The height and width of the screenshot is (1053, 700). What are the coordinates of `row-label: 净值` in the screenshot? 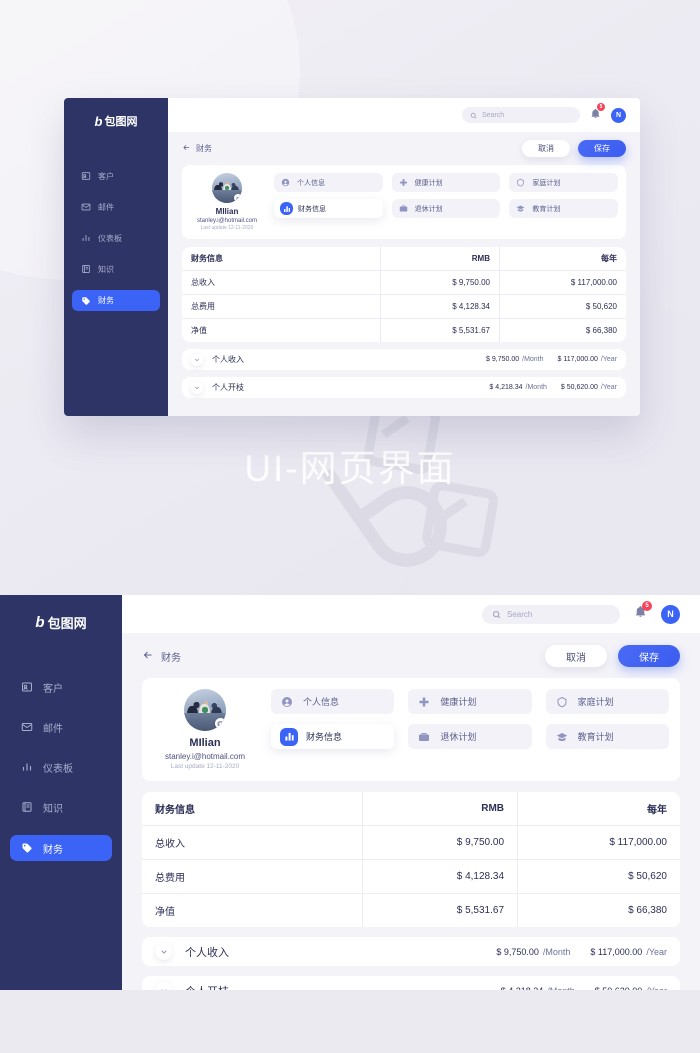 It's located at (199, 330).